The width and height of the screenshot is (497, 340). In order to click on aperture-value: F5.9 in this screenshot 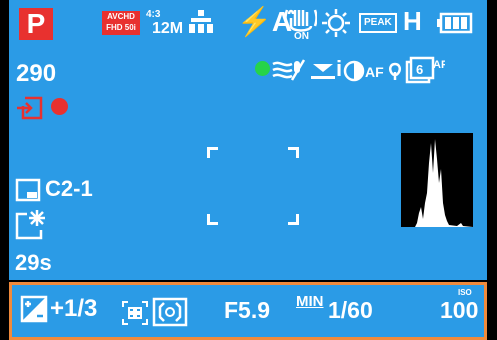, I will do `click(247, 310)`.